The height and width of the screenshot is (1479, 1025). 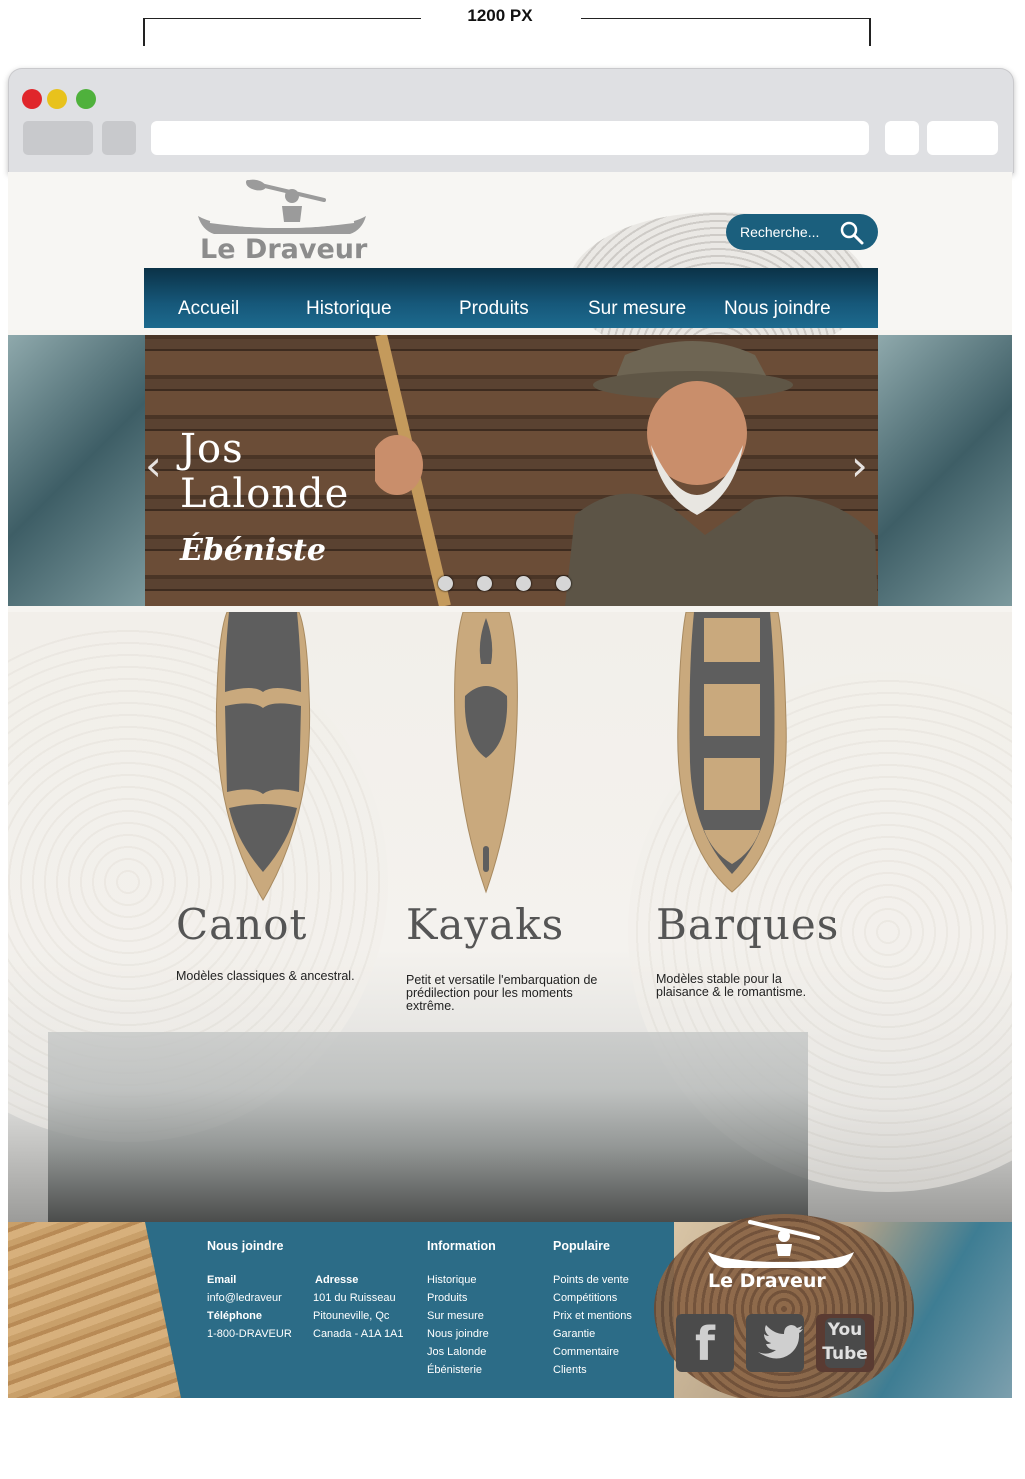 What do you see at coordinates (592, 1370) in the screenshot?
I see `footer-link-clients: Clients` at bounding box center [592, 1370].